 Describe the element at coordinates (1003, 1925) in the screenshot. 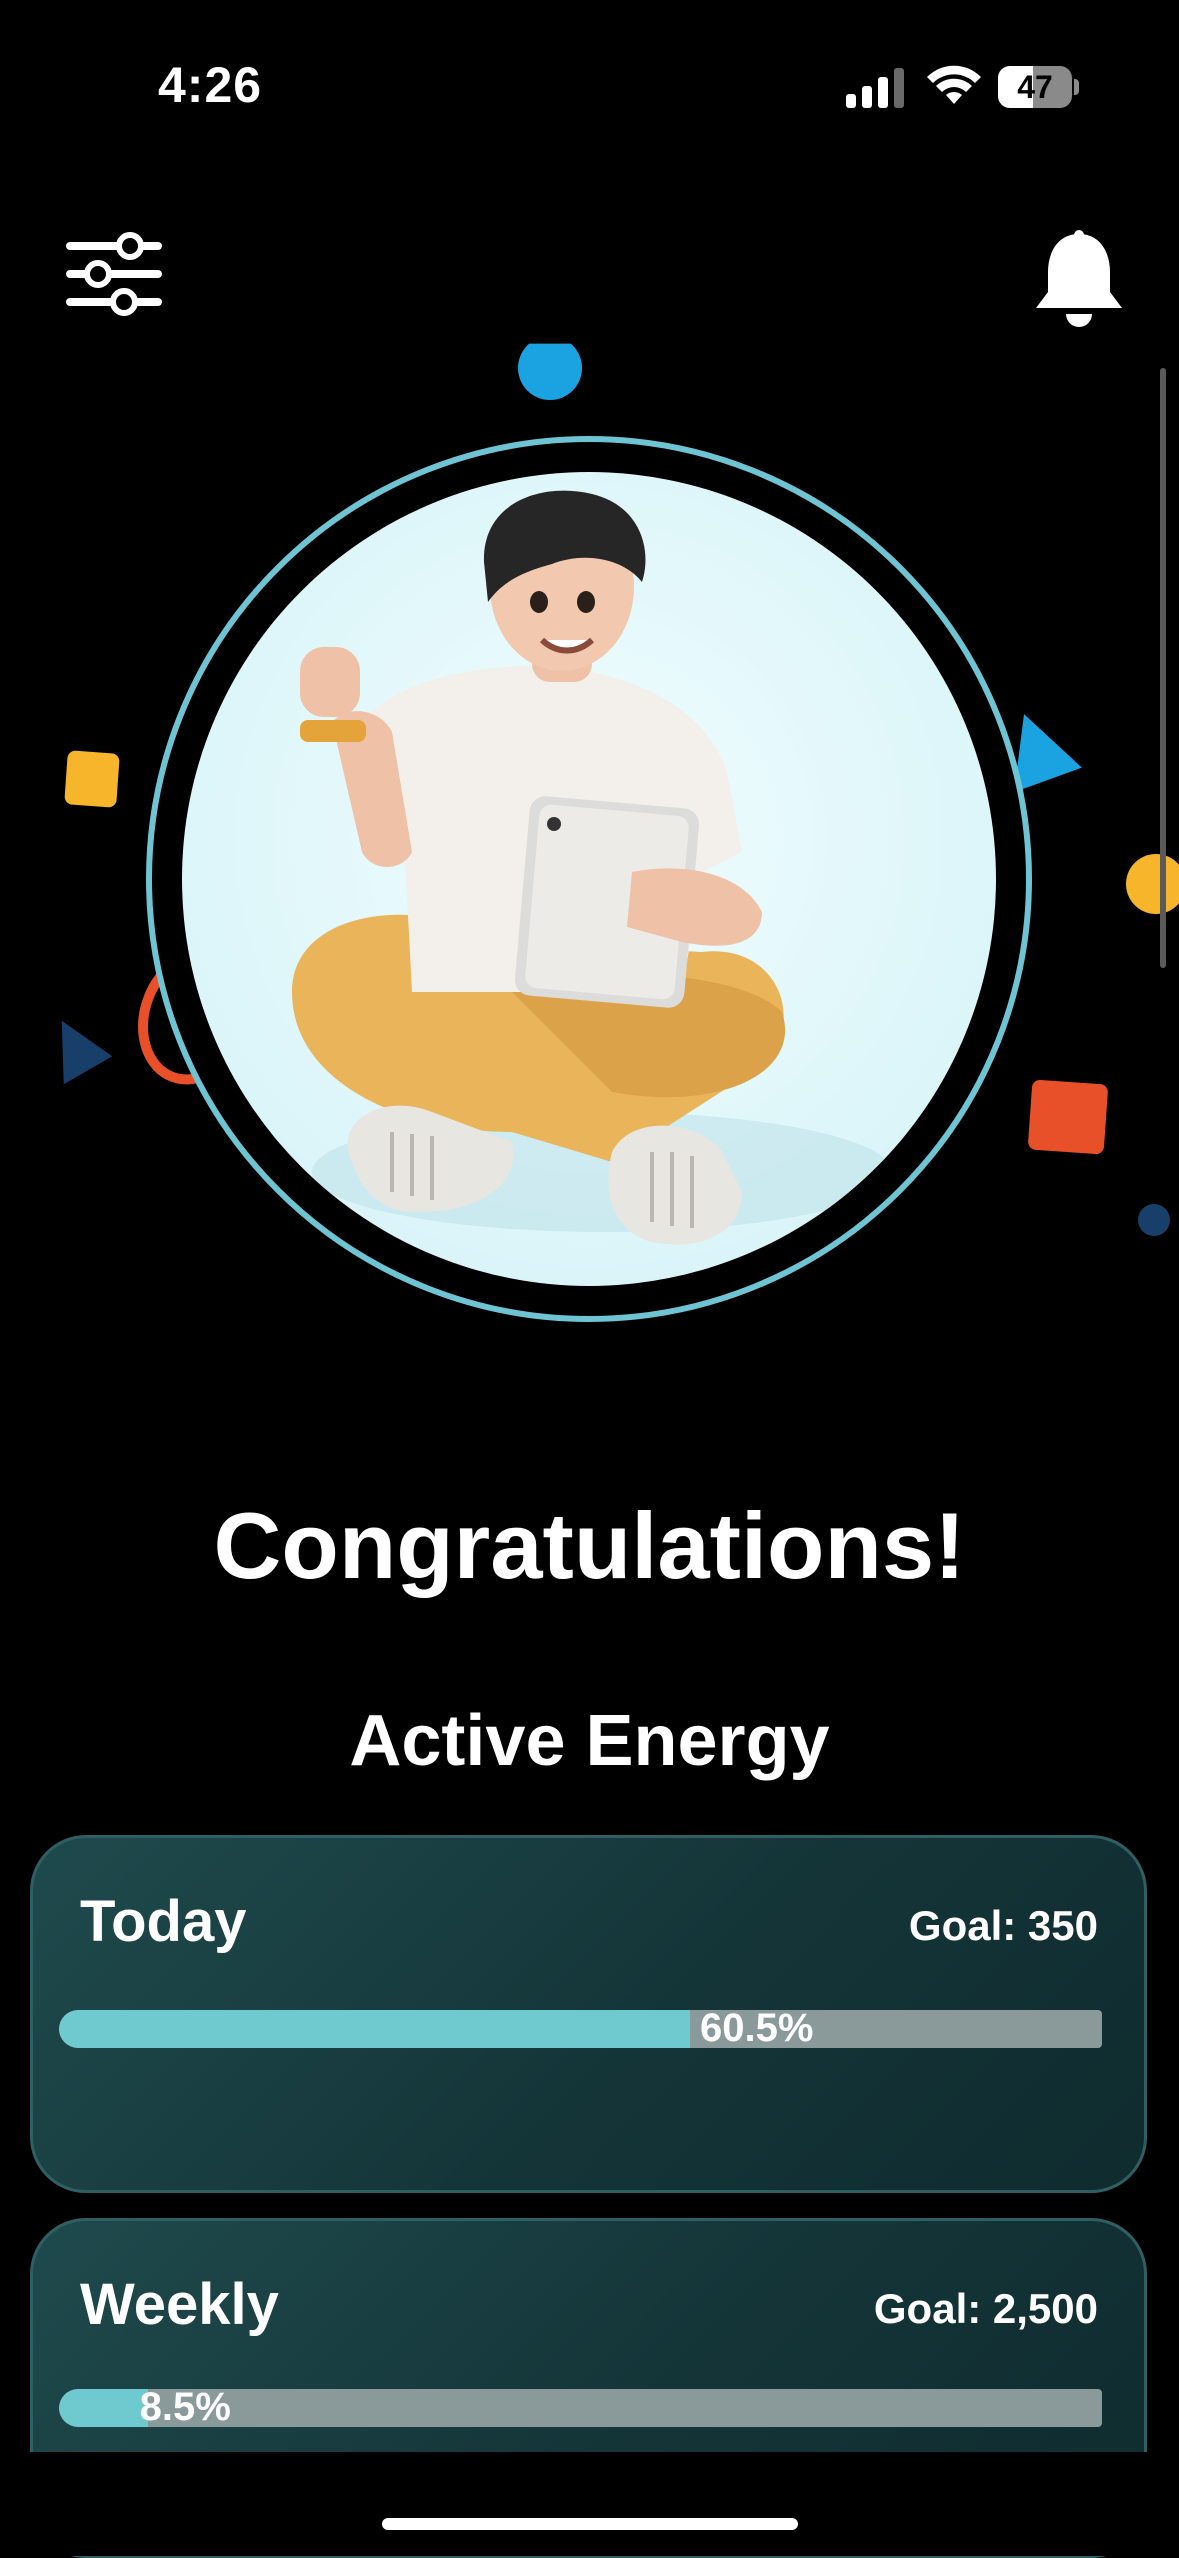

I see `goal-text: Goal: 350` at that location.